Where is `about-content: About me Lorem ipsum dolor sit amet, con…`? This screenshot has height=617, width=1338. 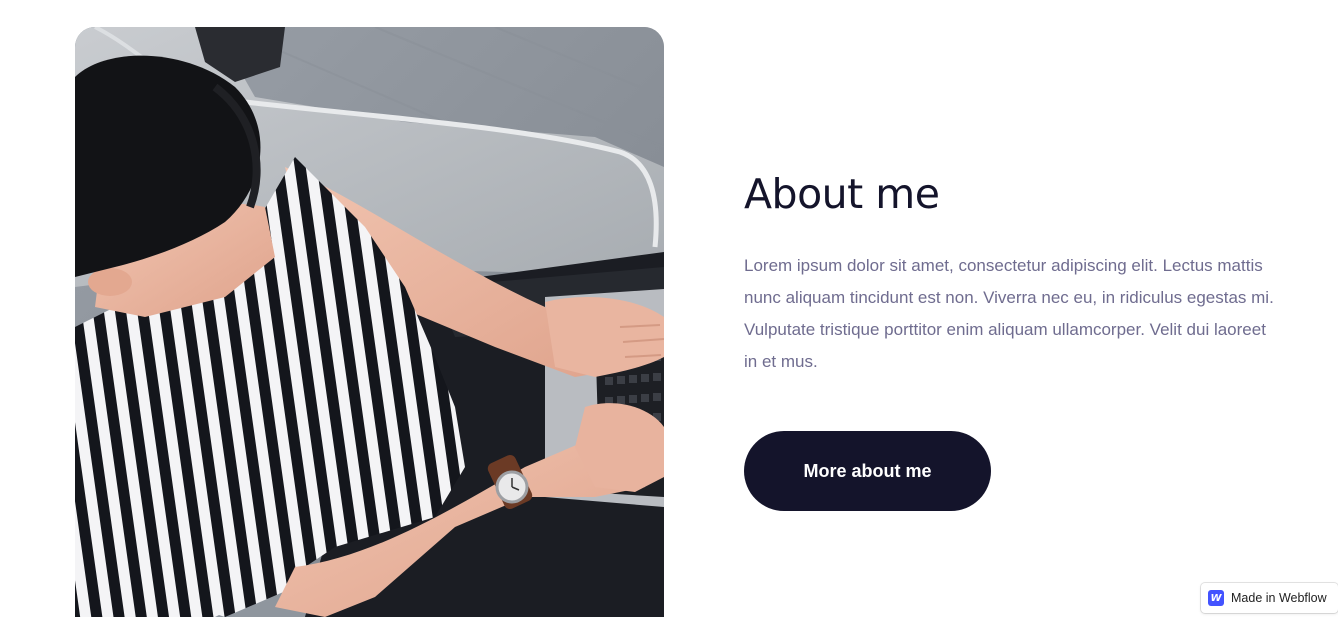
about-content: About me Lorem ipsum dolor sit amet, con… is located at coordinates (1014, 272).